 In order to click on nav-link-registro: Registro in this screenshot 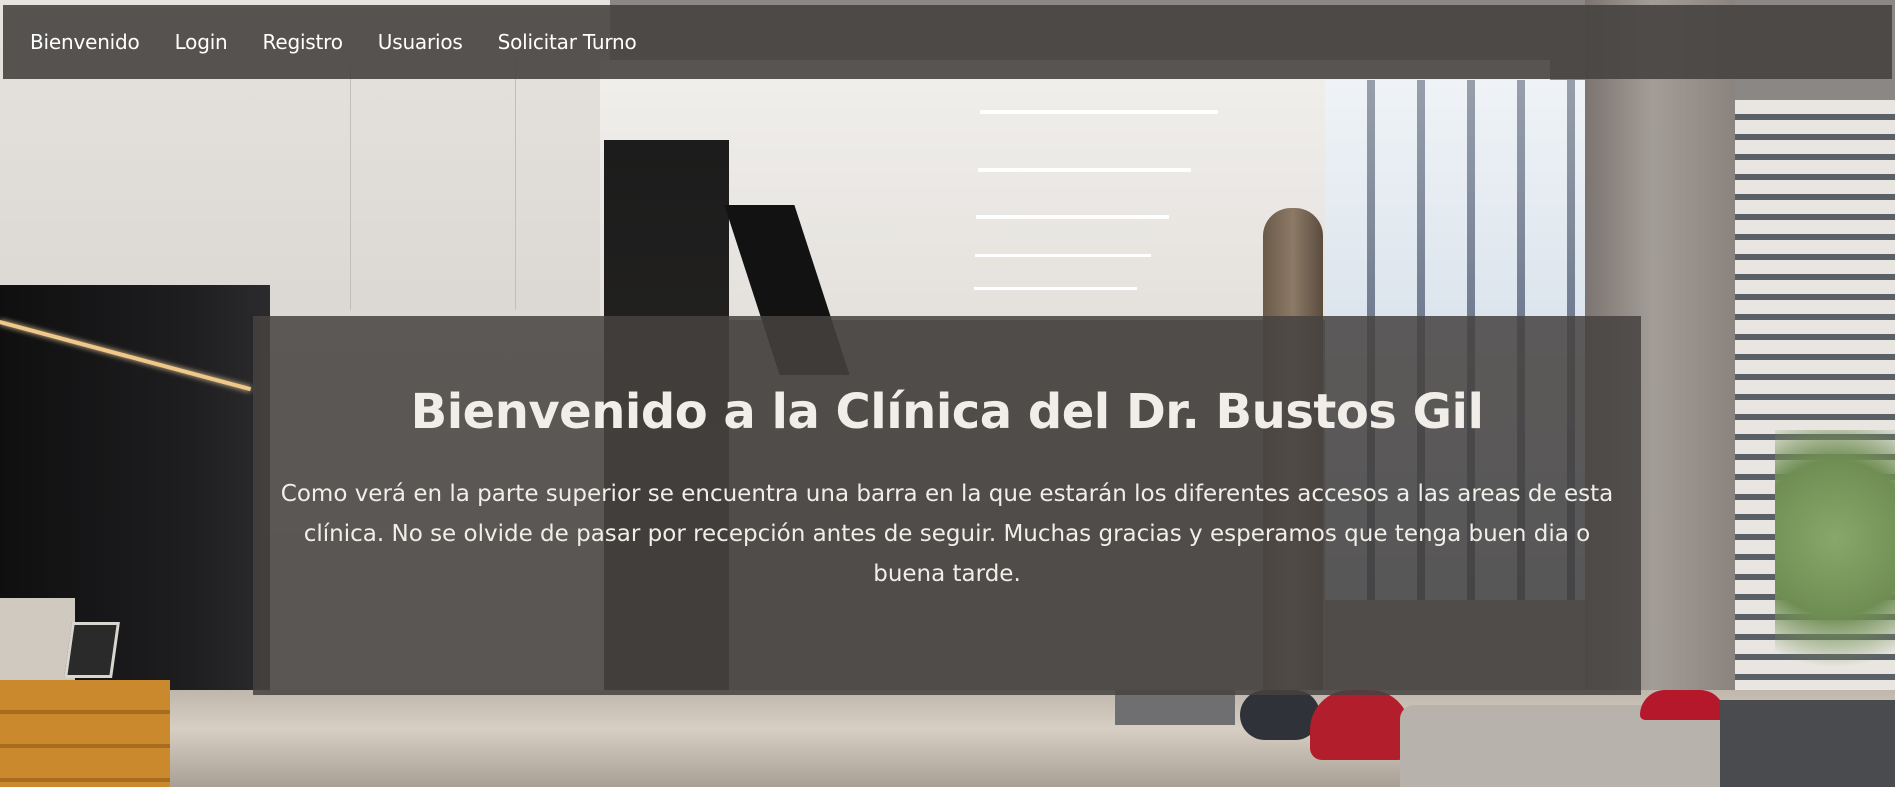, I will do `click(303, 42)`.